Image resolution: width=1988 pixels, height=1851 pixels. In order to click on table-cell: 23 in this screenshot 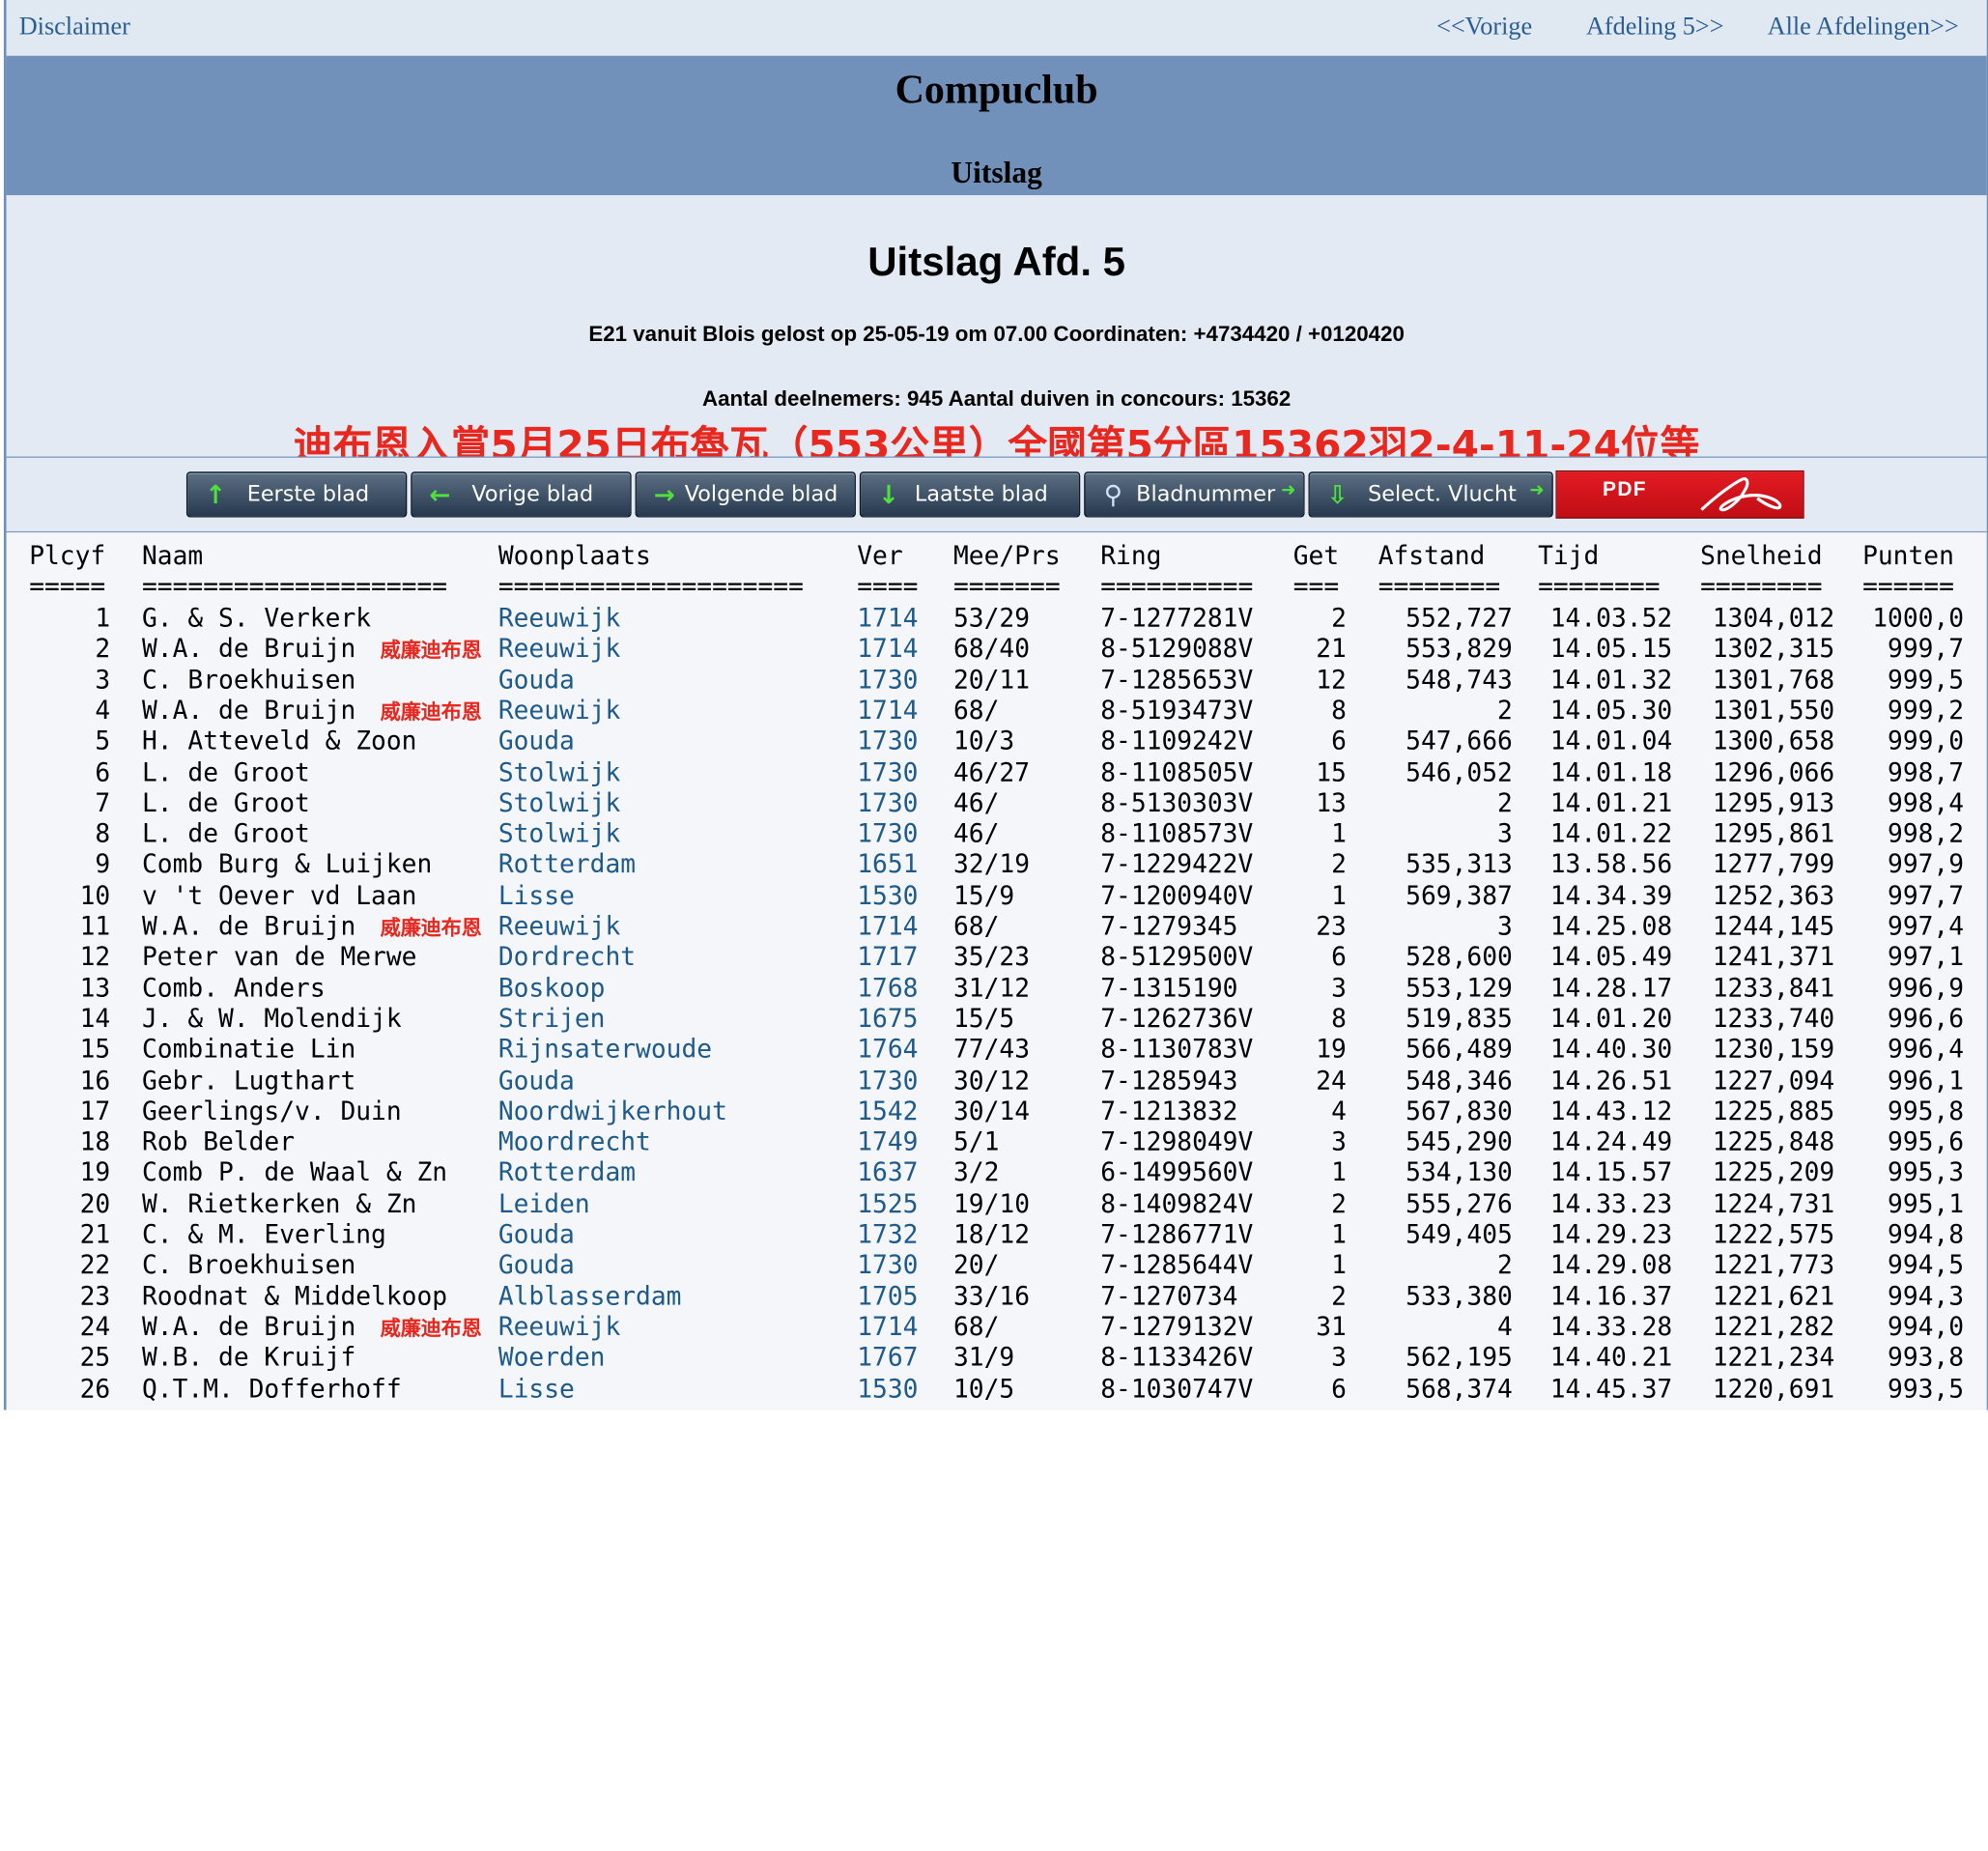, I will do `click(1331, 926)`.